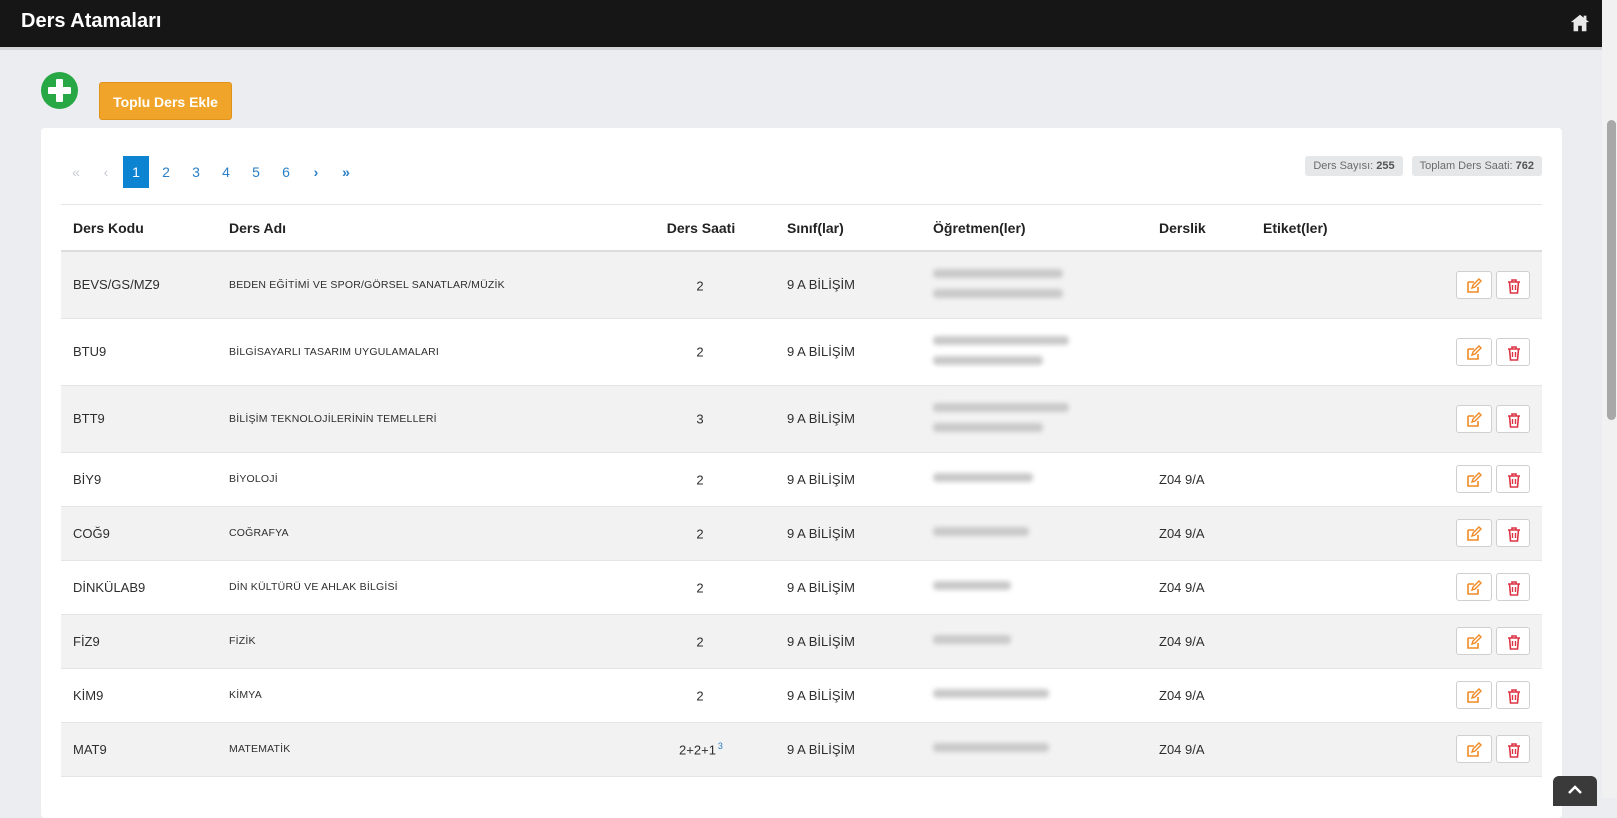  Describe the element at coordinates (422, 419) in the screenshot. I see `lesson-name: BİLİŞİM TEKNOLOJİLERİNİN TEMELLERİ` at that location.